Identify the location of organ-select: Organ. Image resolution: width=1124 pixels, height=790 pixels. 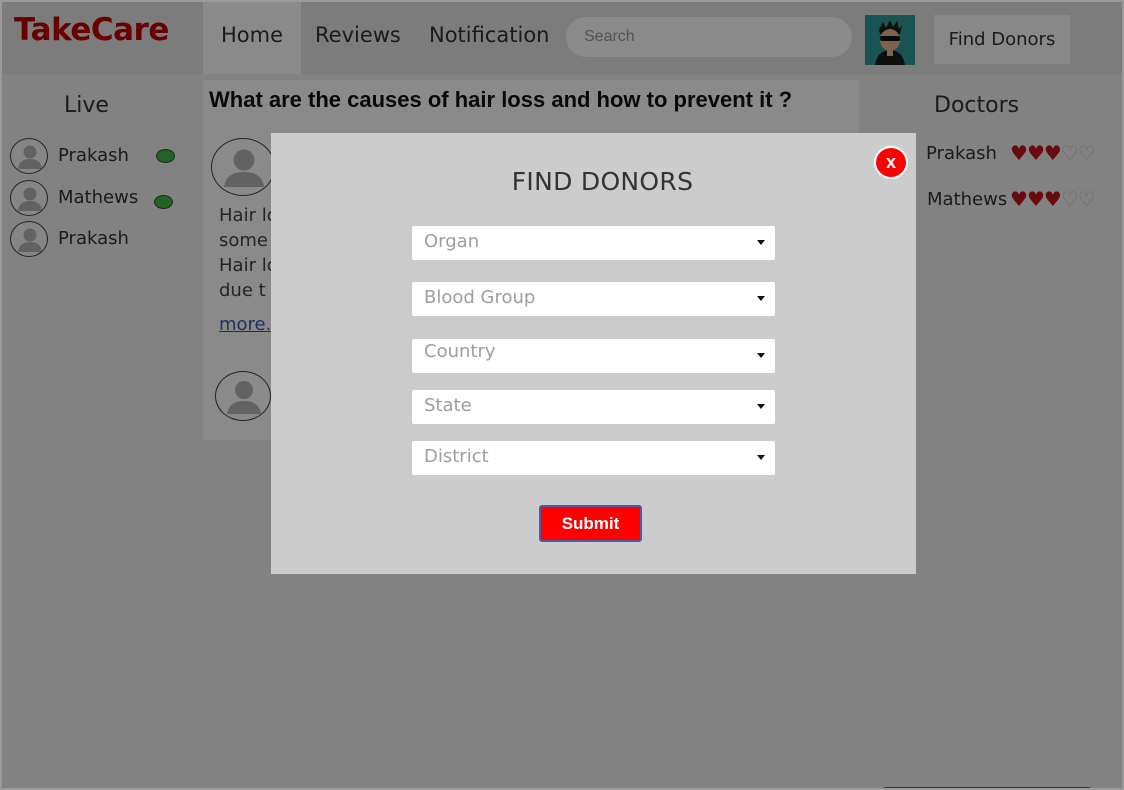
(593, 243).